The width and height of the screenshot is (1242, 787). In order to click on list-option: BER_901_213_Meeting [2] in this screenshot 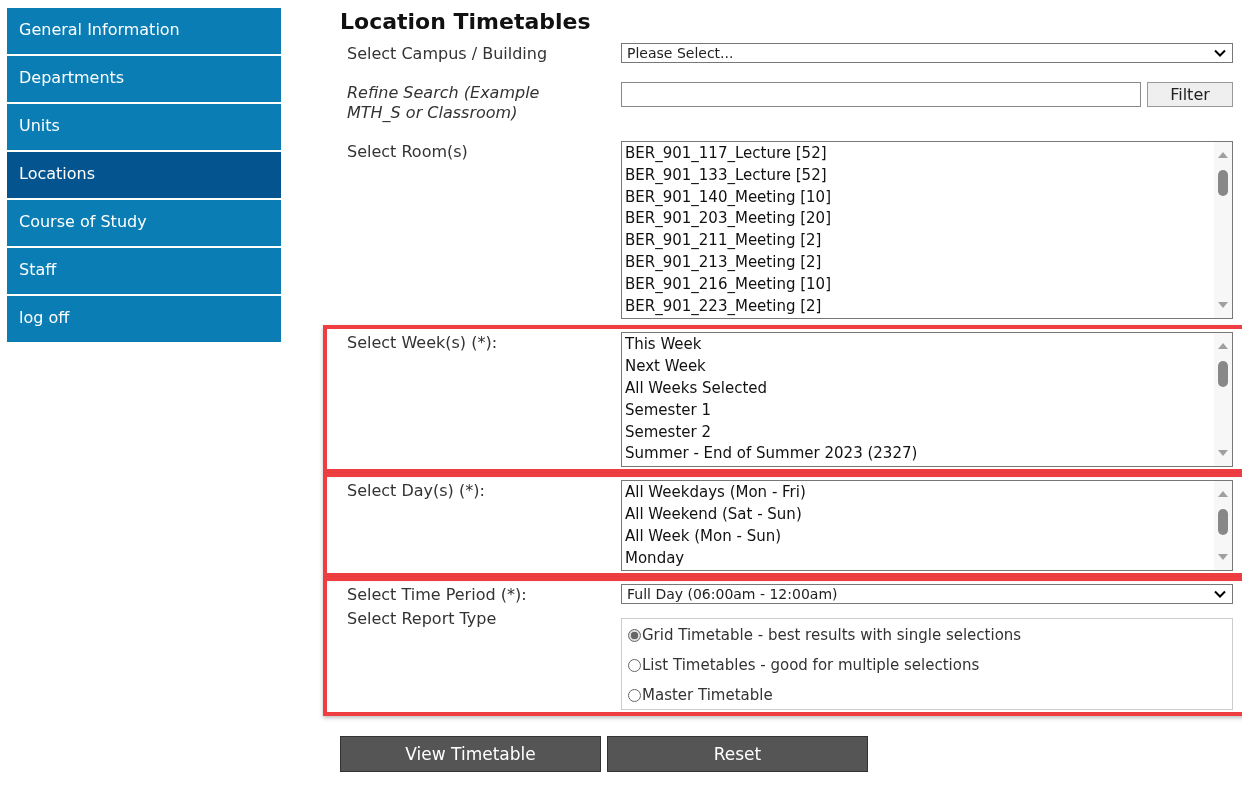, I will do `click(918, 263)`.